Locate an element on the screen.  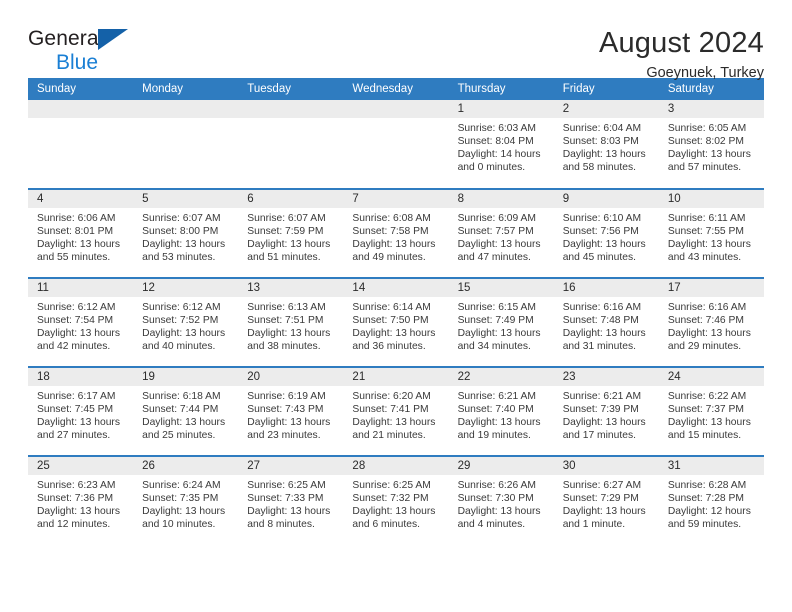
daylight-text-cont: and 40 minutes. is located at coordinates (179, 347).